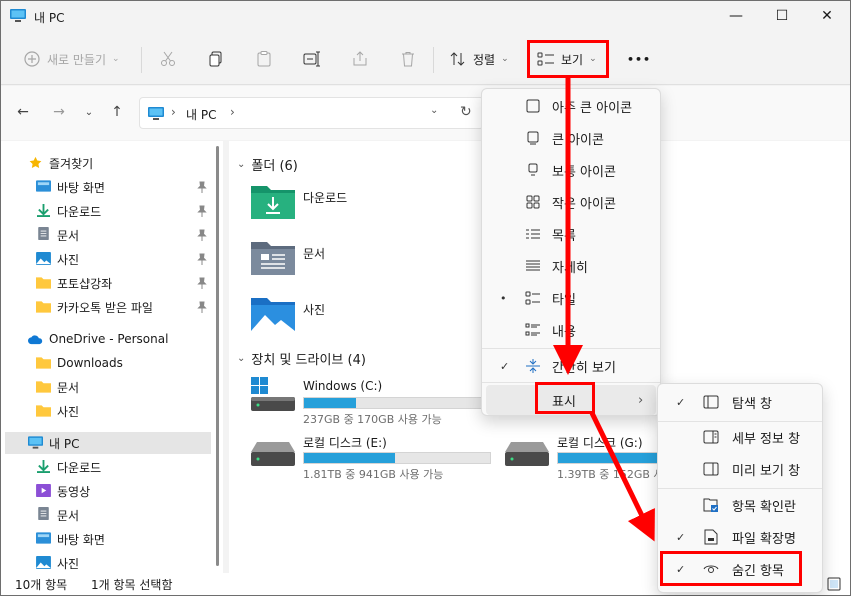  I want to click on annotation-arrow-diagonal, so click(622, 476).